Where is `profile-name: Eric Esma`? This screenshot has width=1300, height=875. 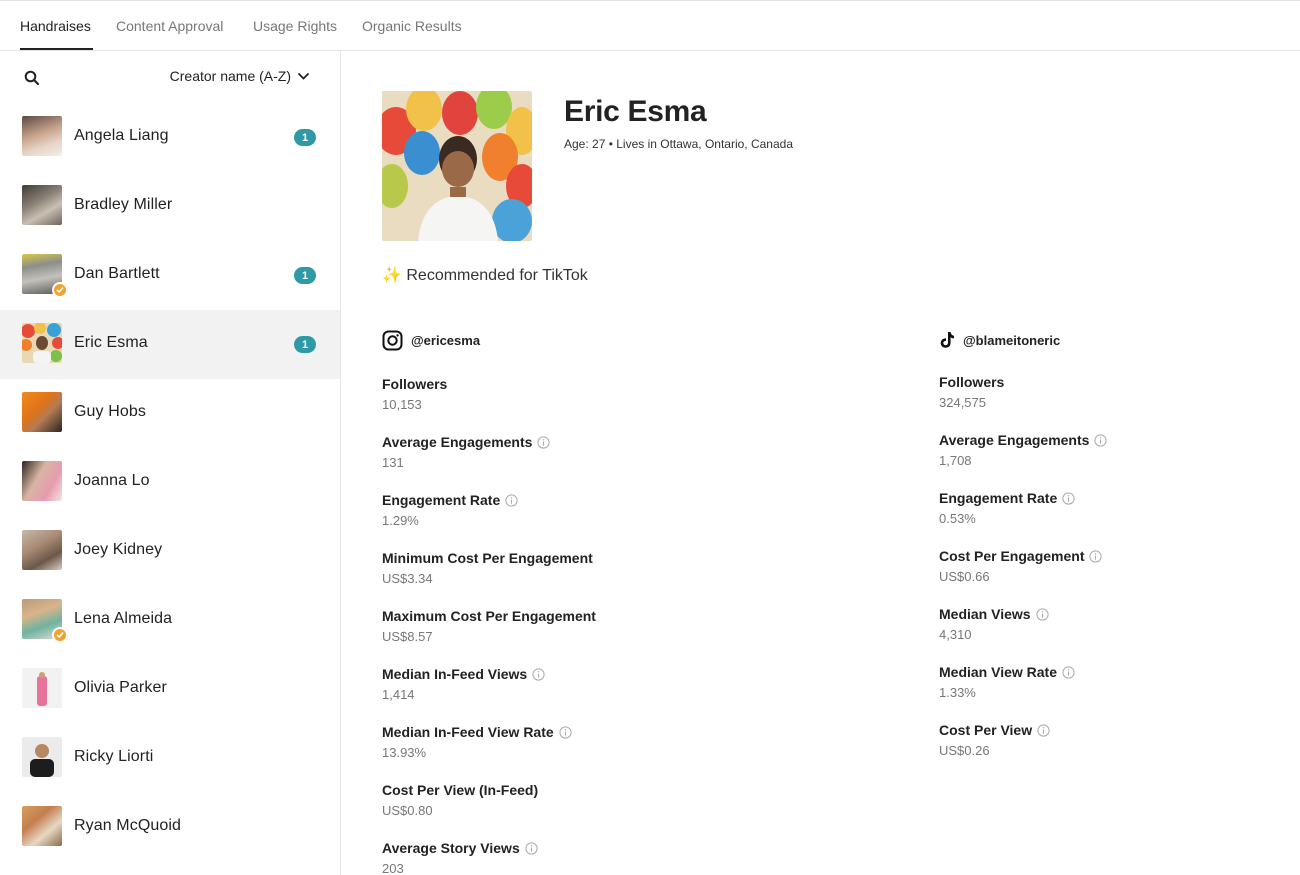 profile-name: Eric Esma is located at coordinates (635, 111).